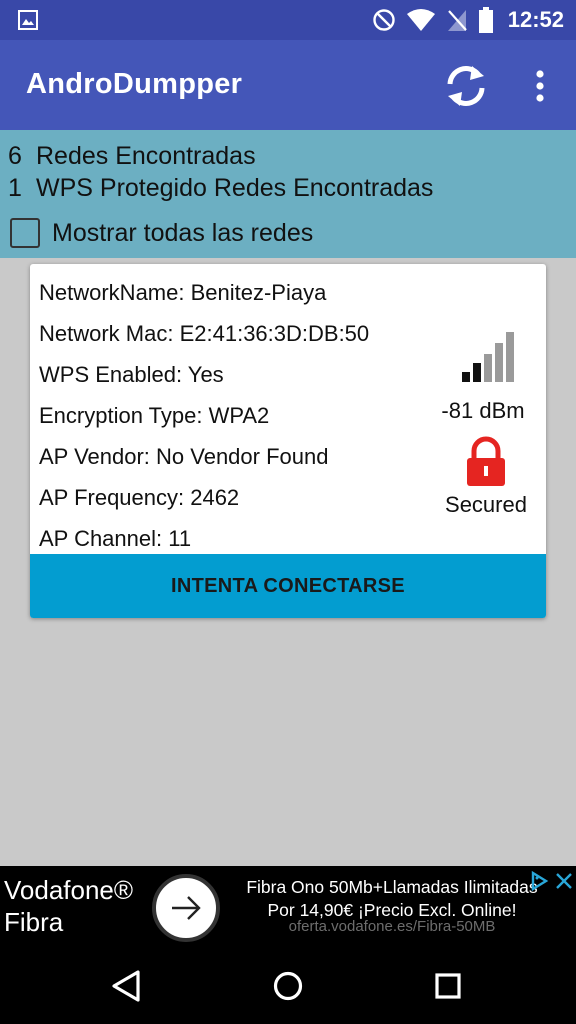 Image resolution: width=576 pixels, height=1024 pixels. Describe the element at coordinates (457, 20) in the screenshot. I see `no-sim-icon` at that location.